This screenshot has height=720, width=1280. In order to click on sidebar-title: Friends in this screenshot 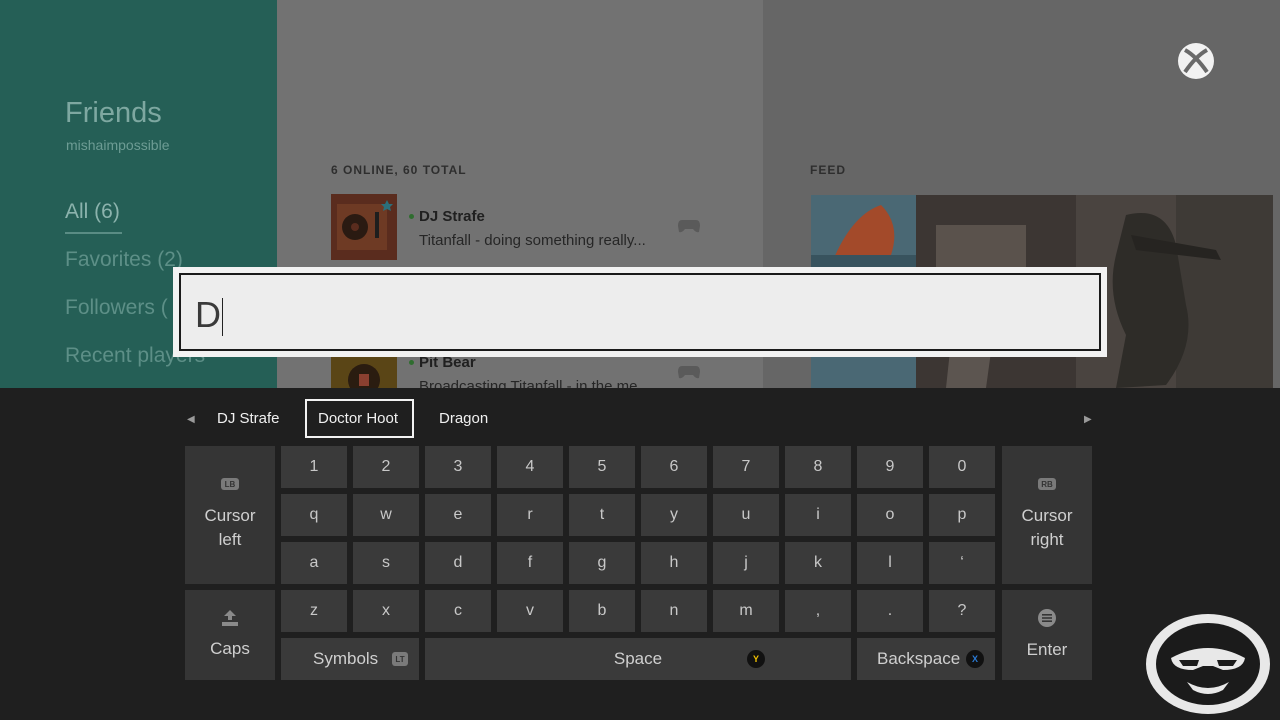, I will do `click(113, 113)`.